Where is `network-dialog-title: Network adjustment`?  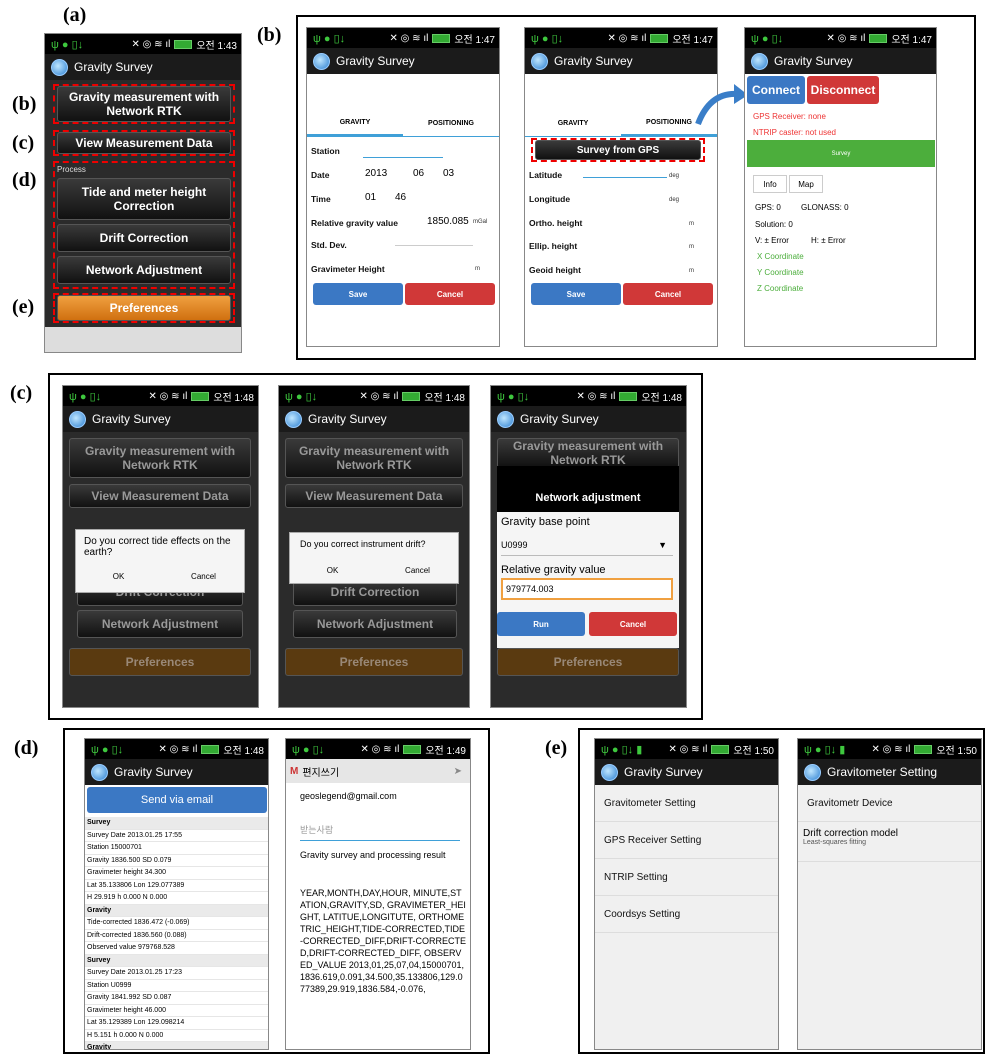 network-dialog-title: Network adjustment is located at coordinates (588, 498).